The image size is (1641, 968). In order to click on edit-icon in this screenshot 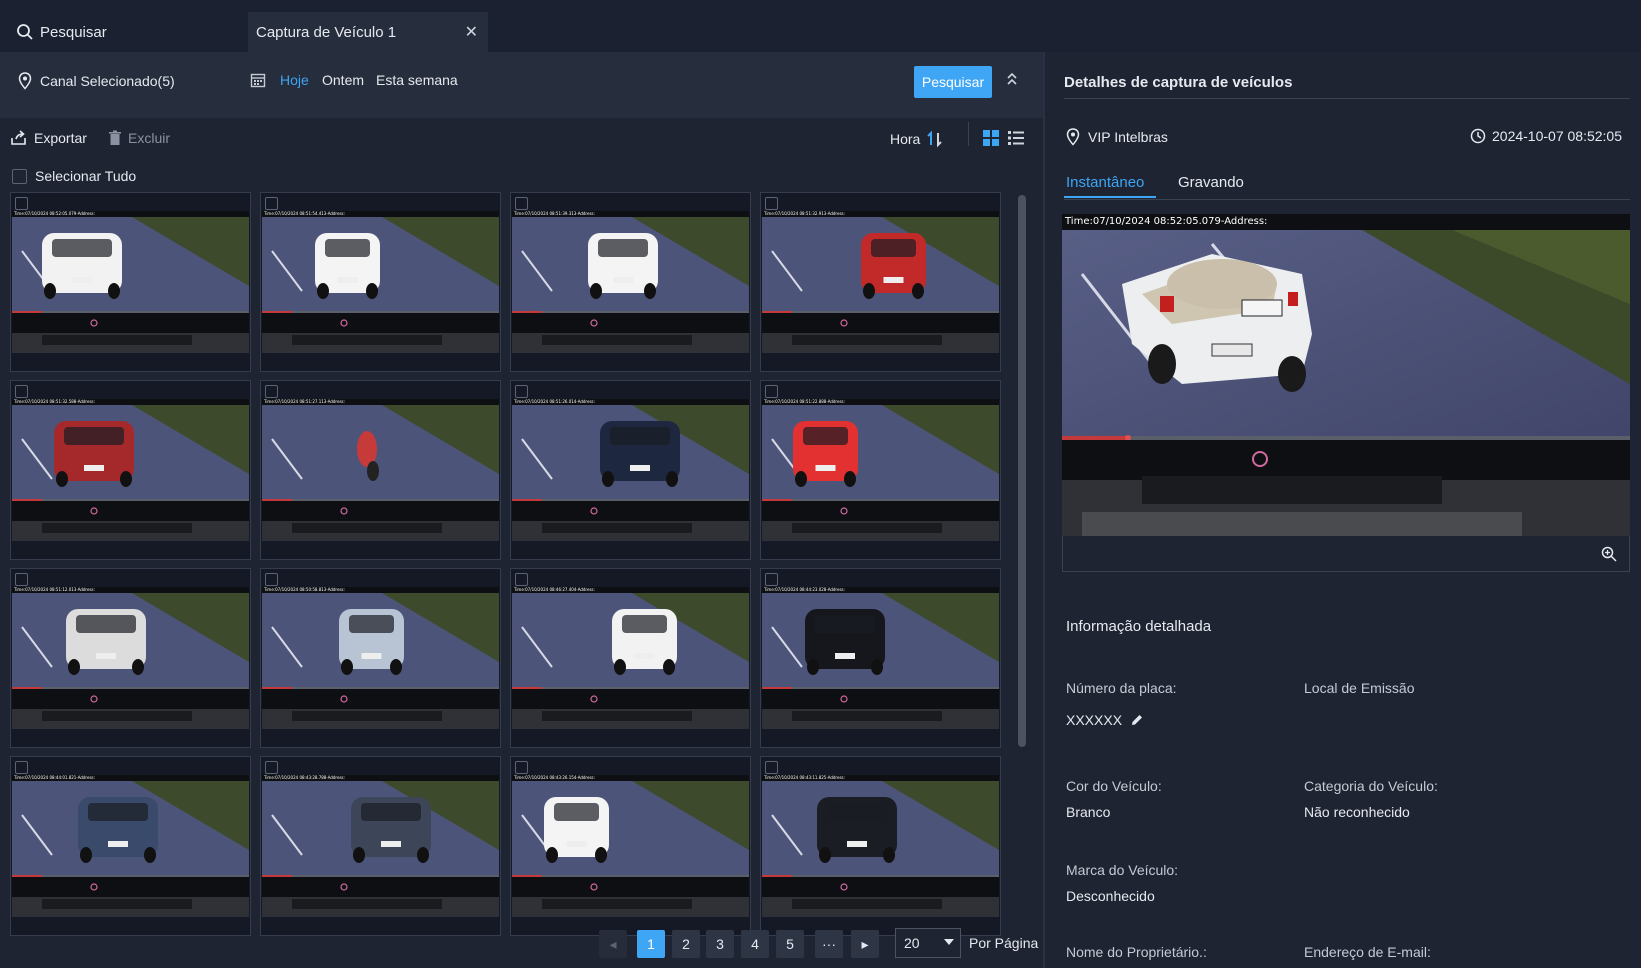, I will do `click(1137, 720)`.